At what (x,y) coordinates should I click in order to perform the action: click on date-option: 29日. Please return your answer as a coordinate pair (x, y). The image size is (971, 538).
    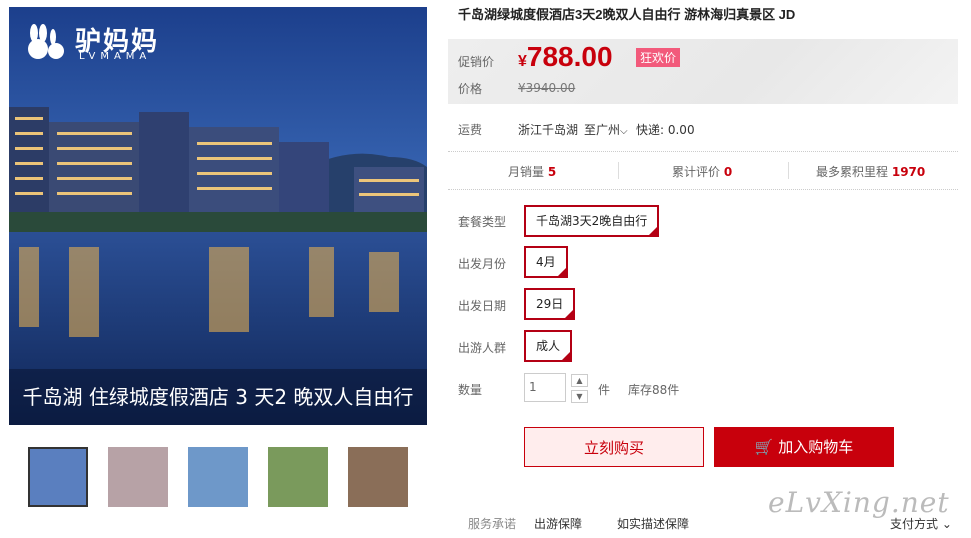
    Looking at the image, I should click on (550, 304).